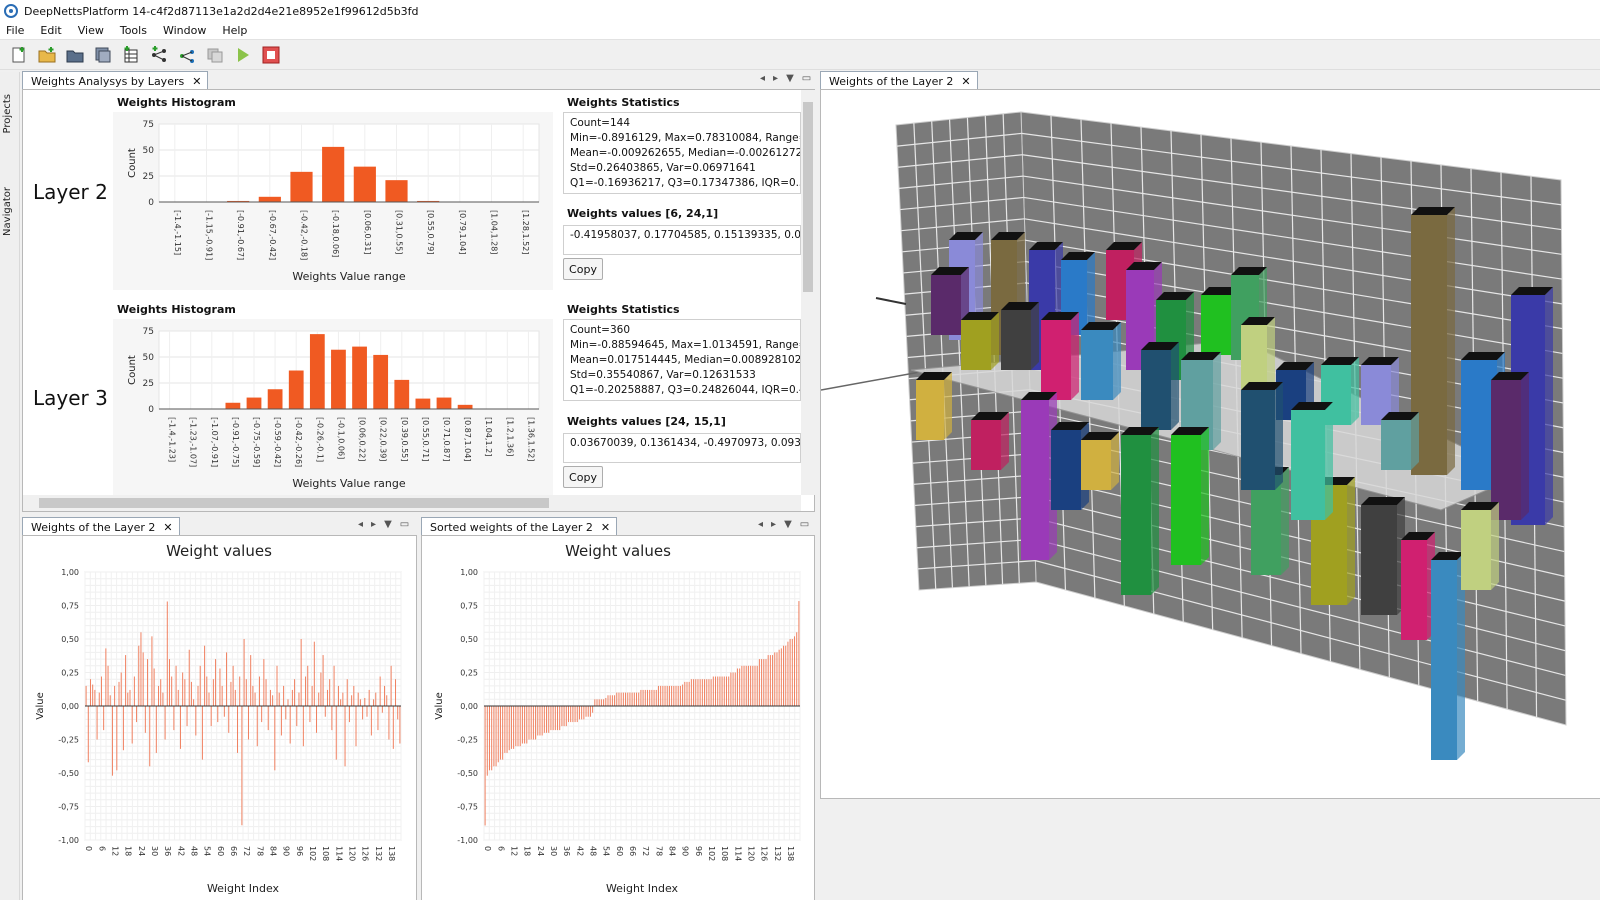 The image size is (1600, 900). I want to click on x-tick-label: [1.04,1.2], so click(488, 436).